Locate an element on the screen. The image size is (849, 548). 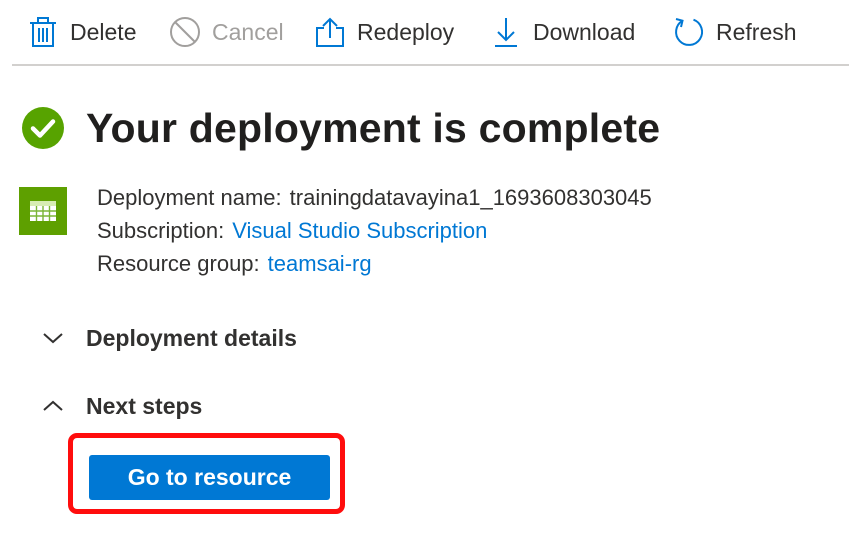
cancel-label: Cancel is located at coordinates (248, 31).